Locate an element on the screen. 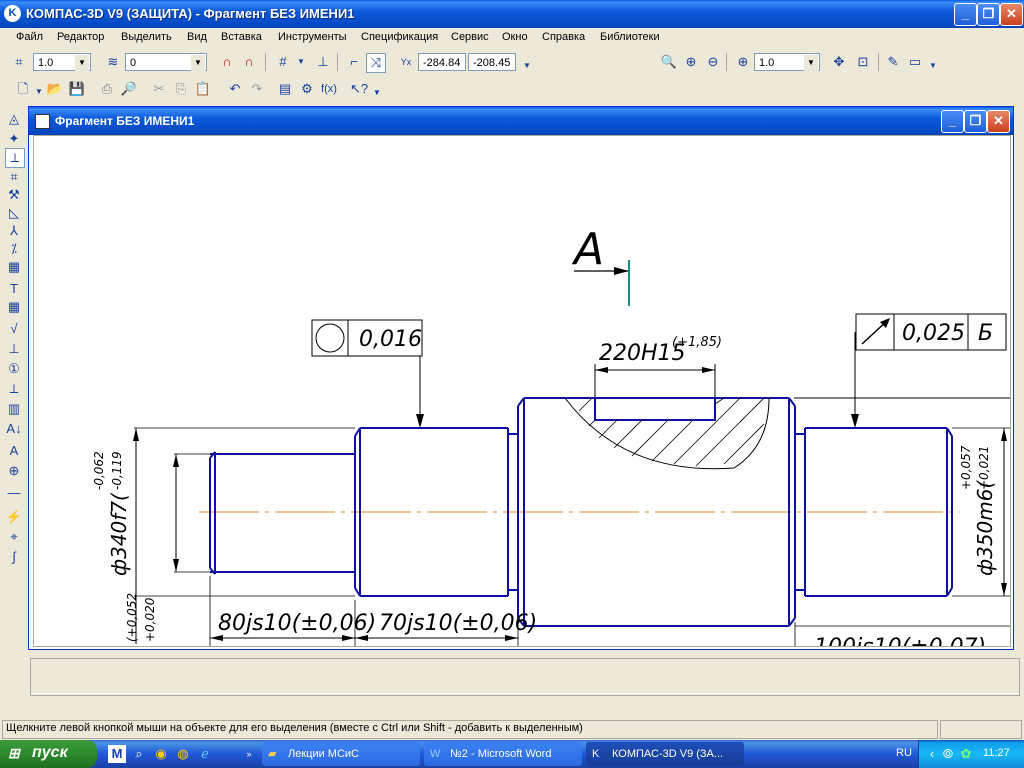 This screenshot has height=768, width=1024. manager-icon: ▤ is located at coordinates (285, 89).